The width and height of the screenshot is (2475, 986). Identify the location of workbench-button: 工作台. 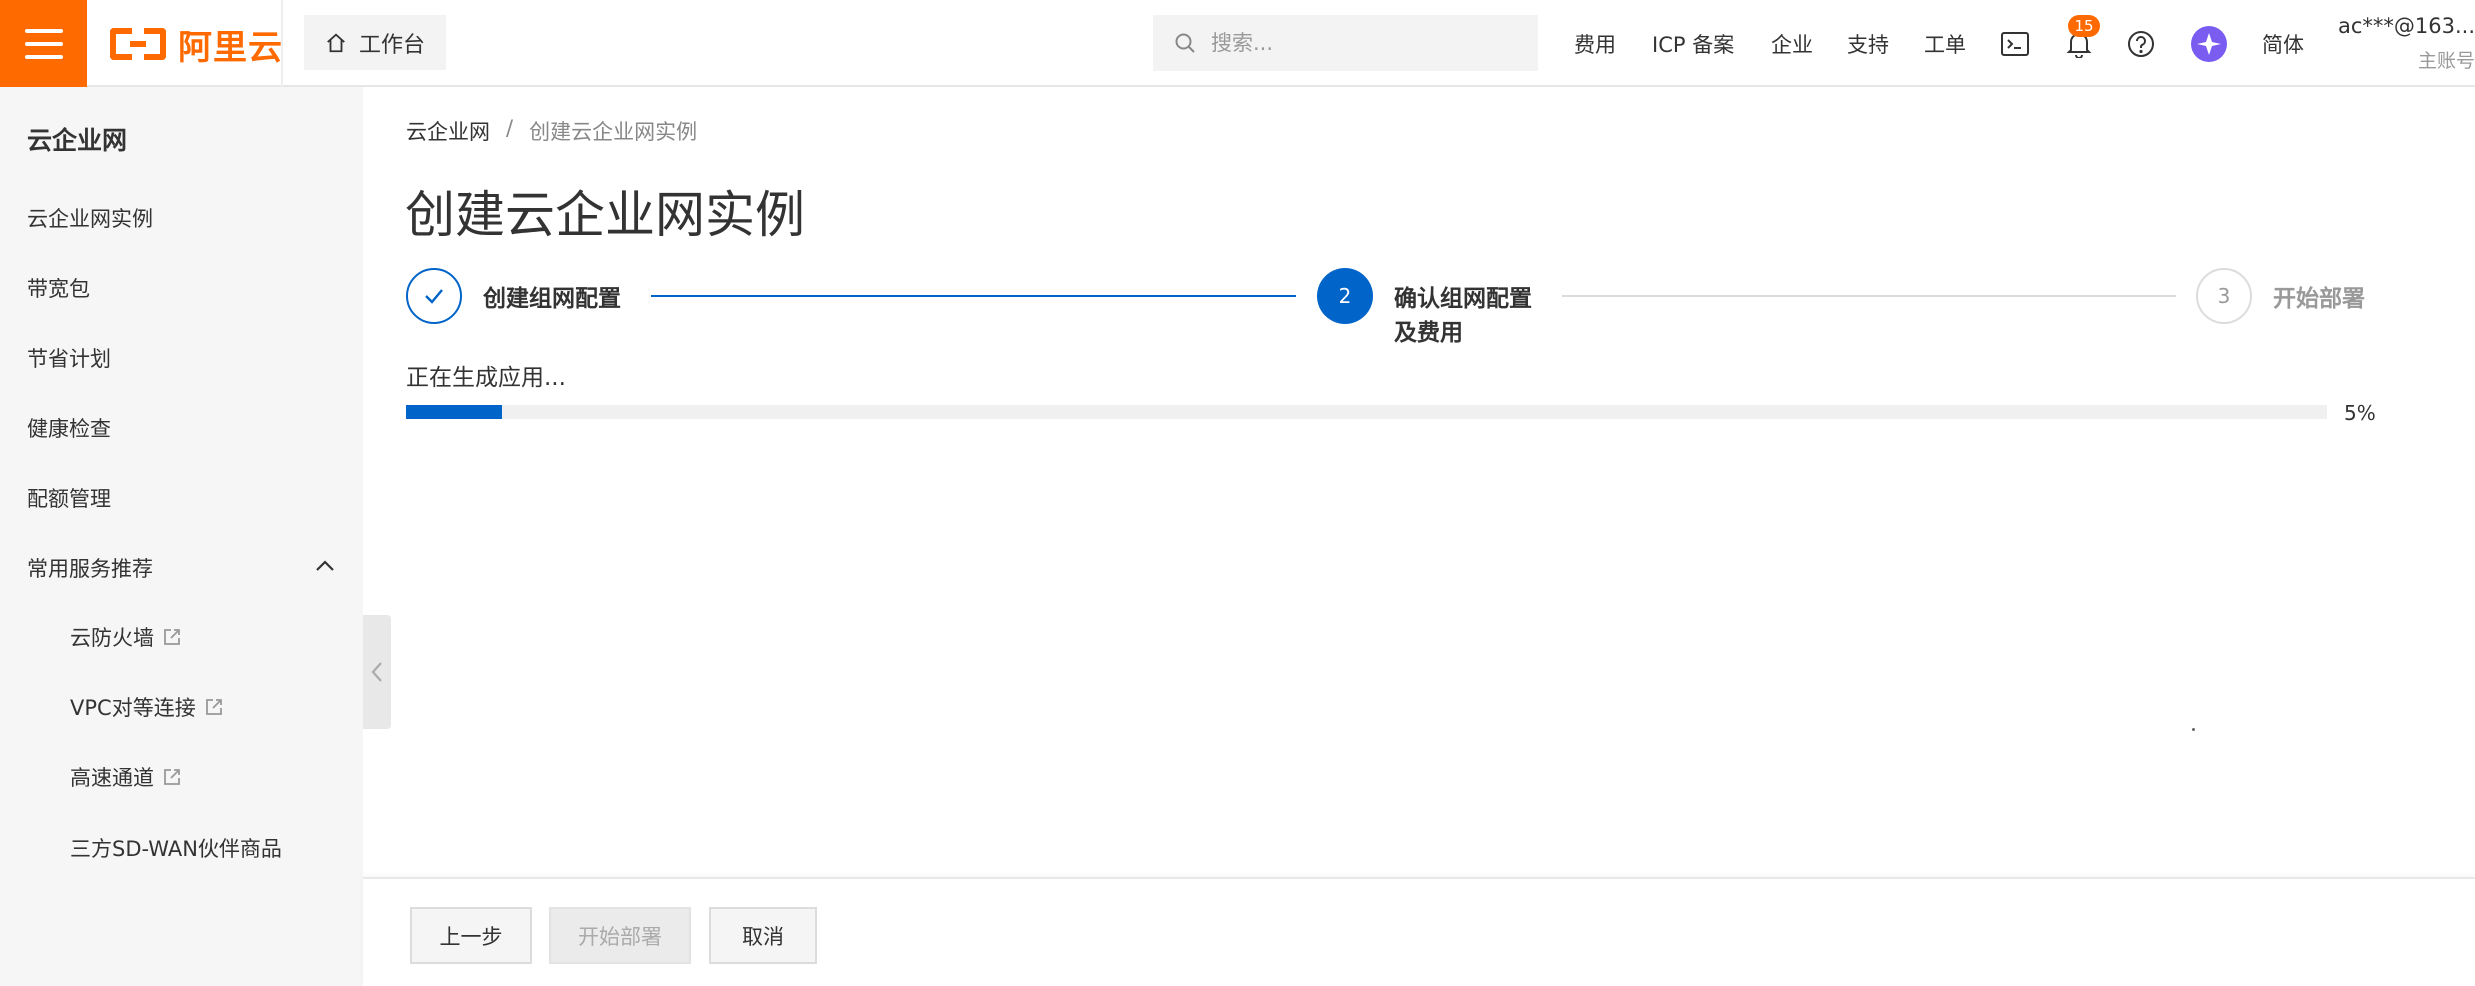
(375, 42).